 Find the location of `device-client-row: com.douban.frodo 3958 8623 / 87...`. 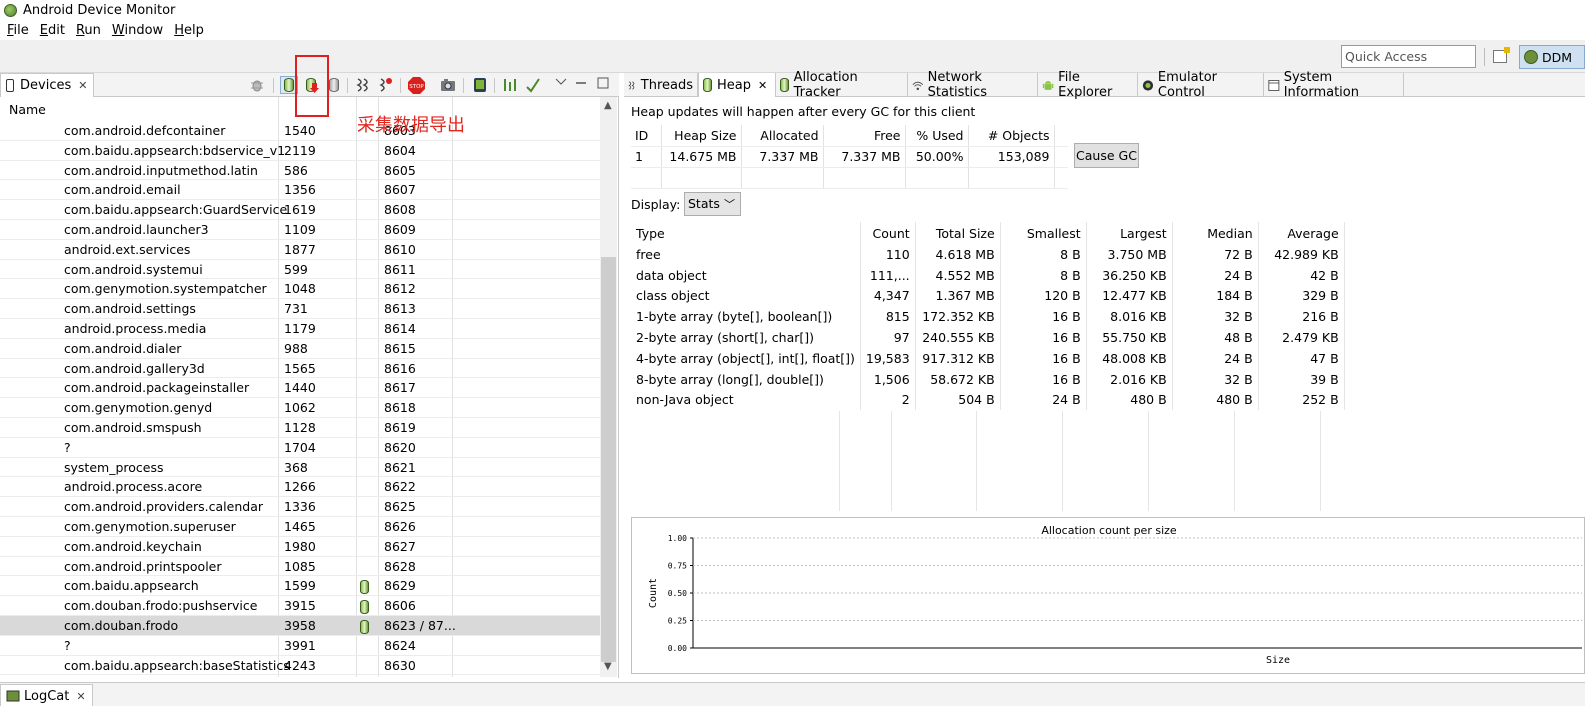

device-client-row: com.douban.frodo 3958 8623 / 87... is located at coordinates (300, 625).